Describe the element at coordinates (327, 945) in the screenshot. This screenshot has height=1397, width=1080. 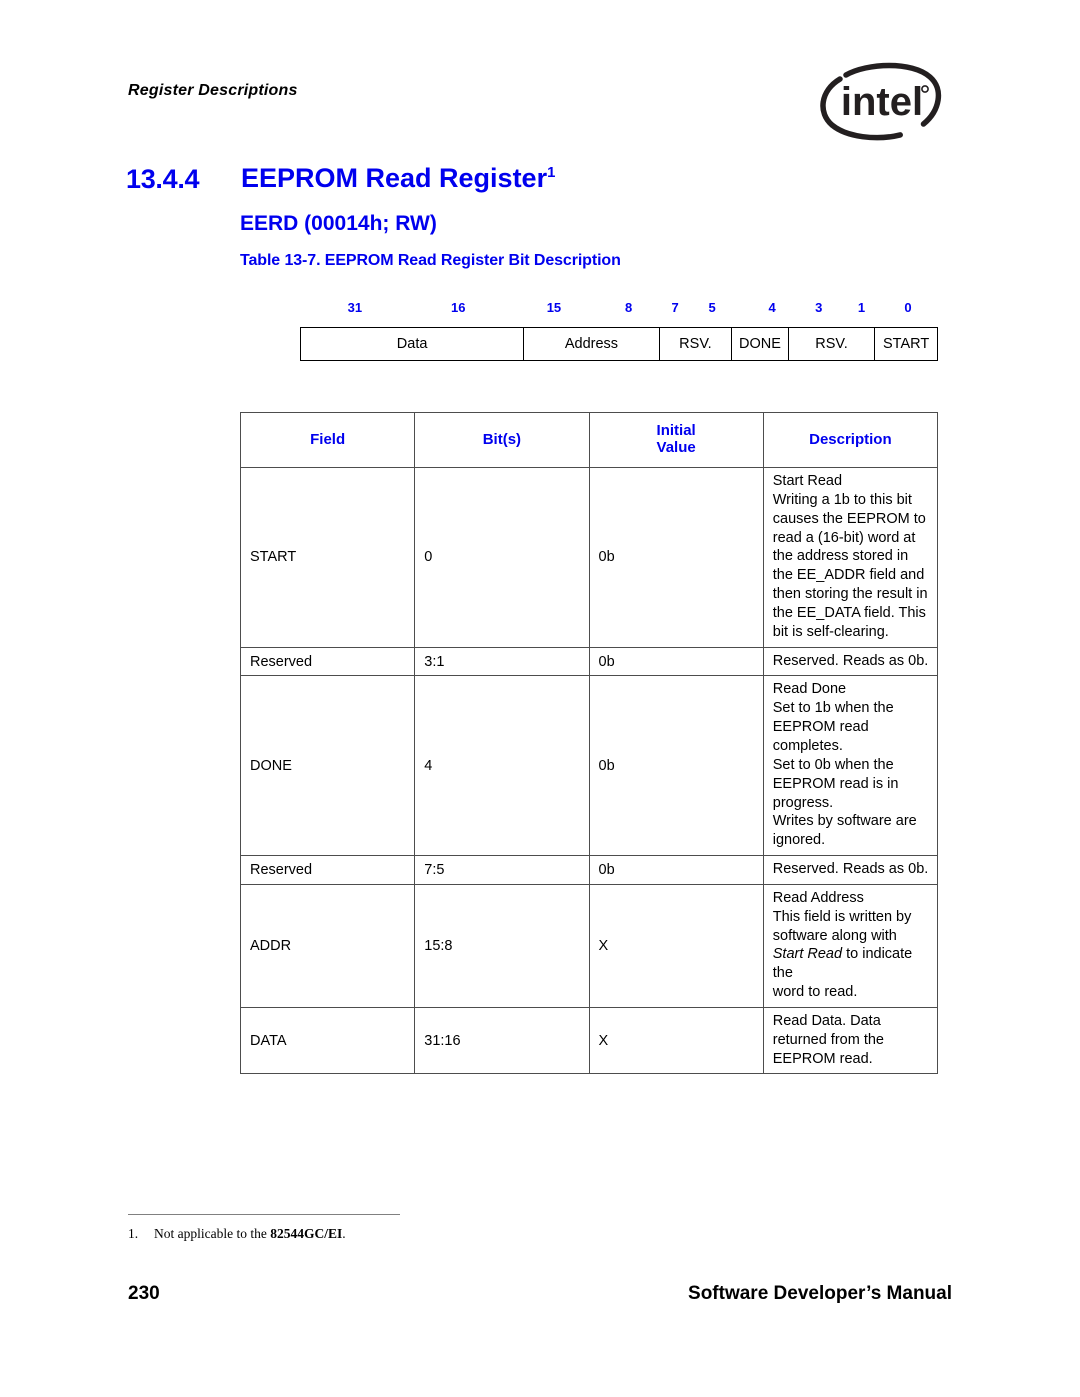
I see `cell-field: ADDR` at that location.